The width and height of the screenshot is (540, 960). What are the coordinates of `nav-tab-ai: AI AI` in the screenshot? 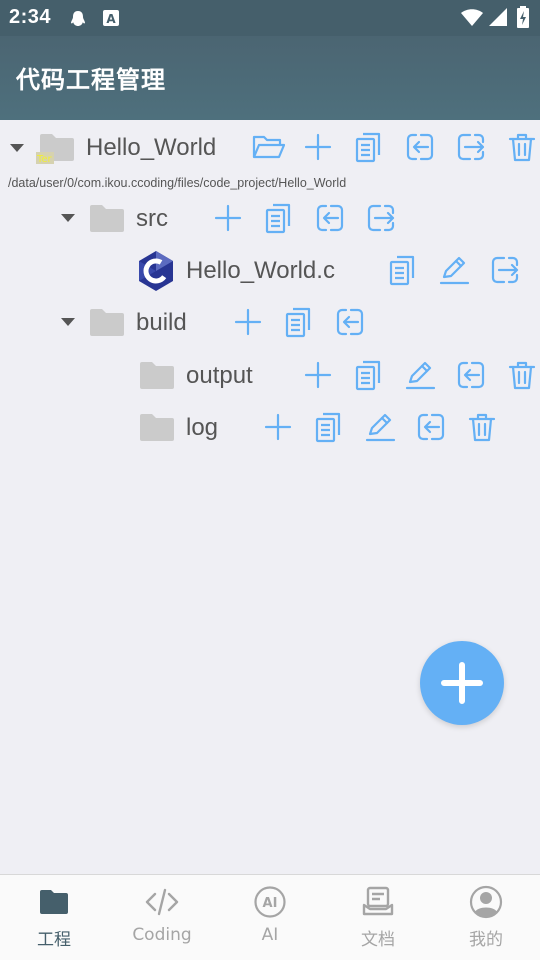 It's located at (270, 917).